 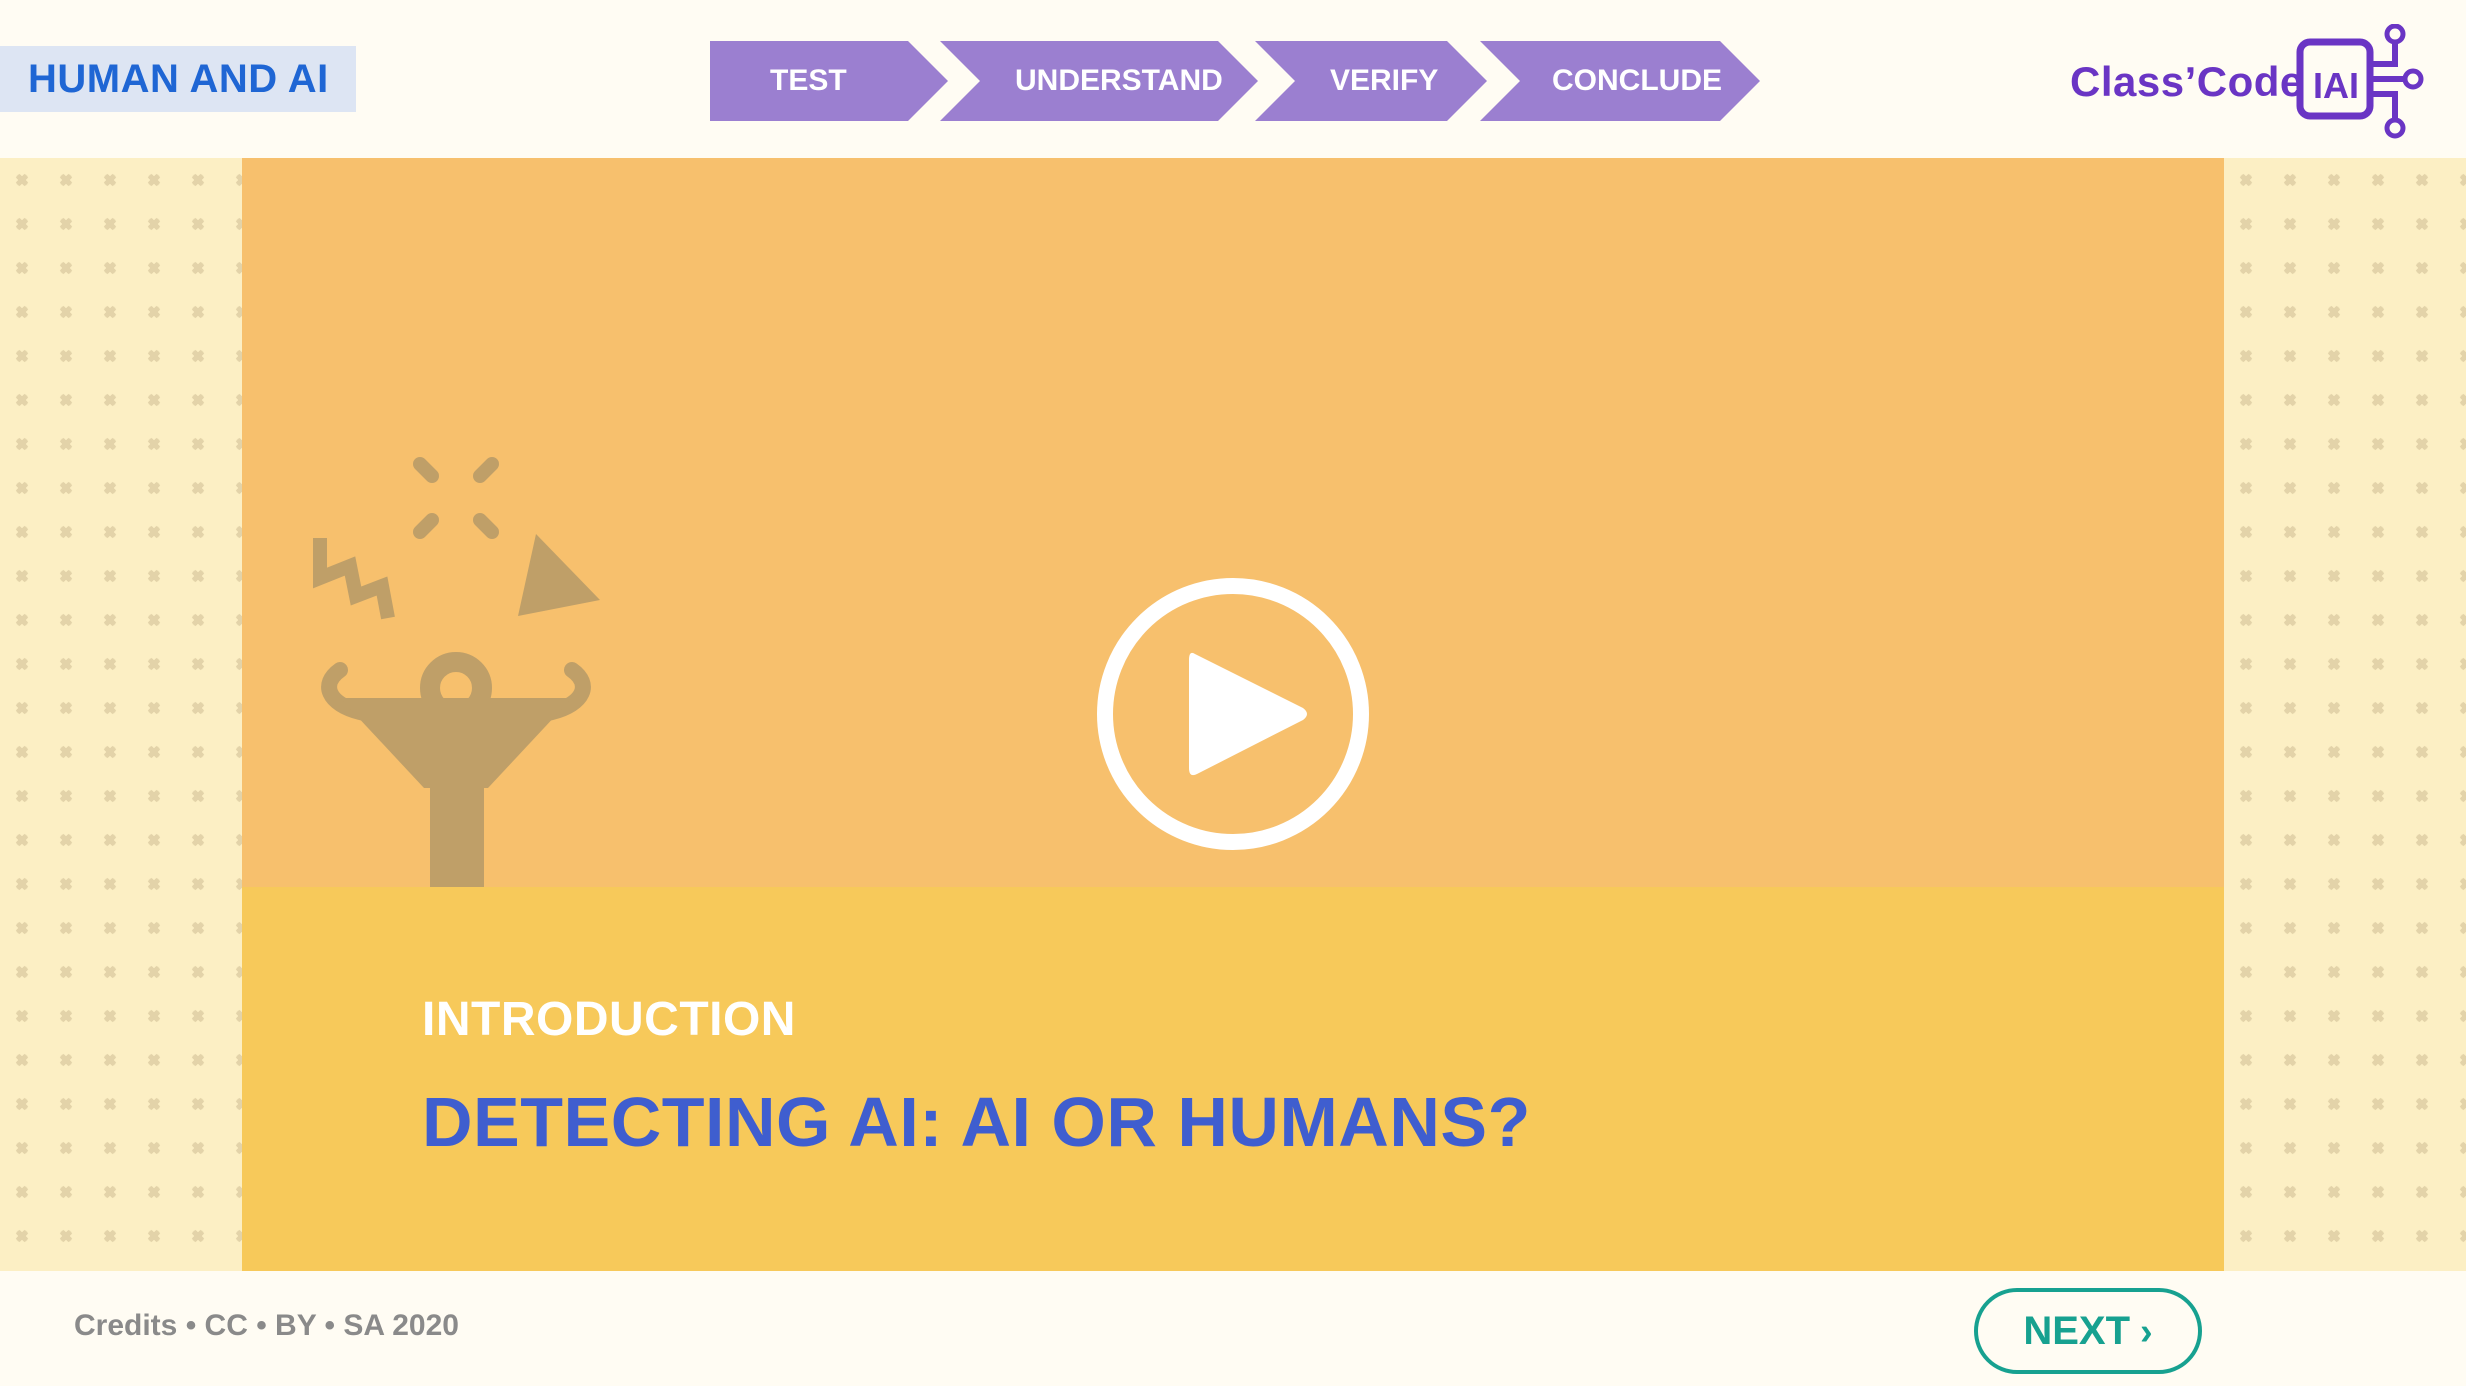 I want to click on step-conclude: CONCLUDE, so click(x=1620, y=81).